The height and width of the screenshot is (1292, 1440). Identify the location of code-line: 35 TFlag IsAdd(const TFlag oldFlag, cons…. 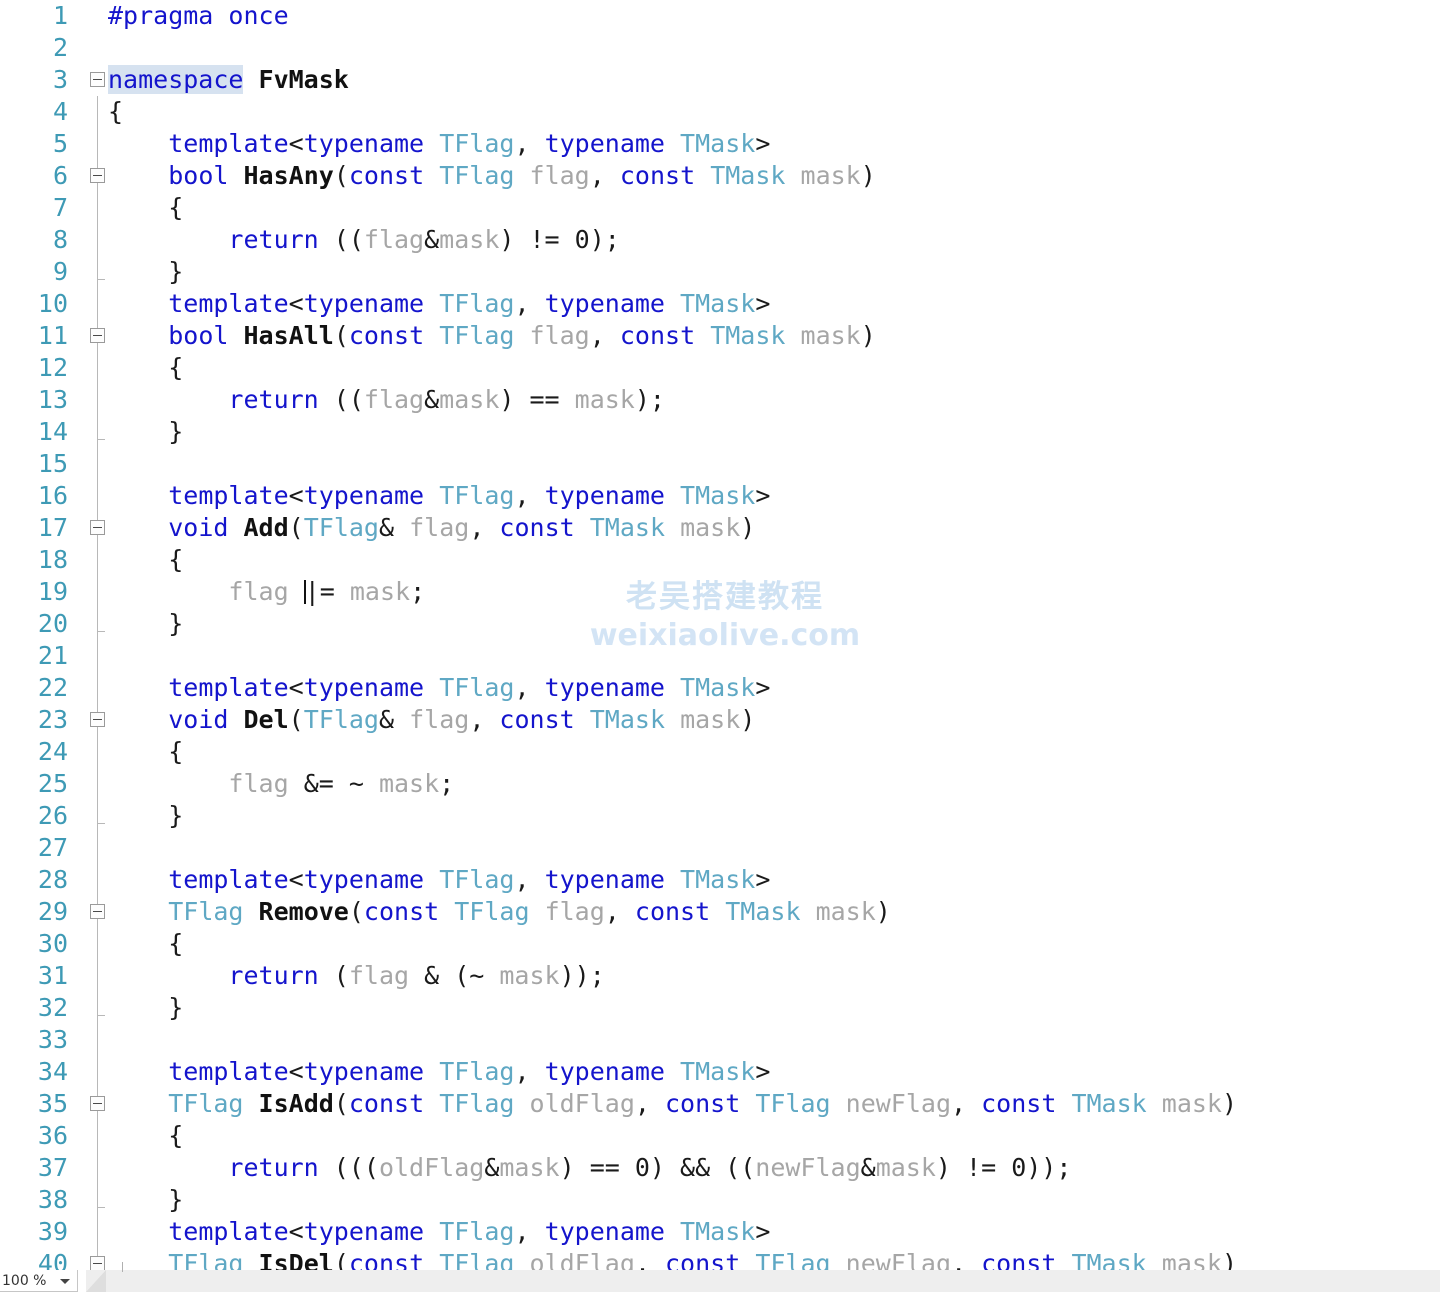
(720, 1104).